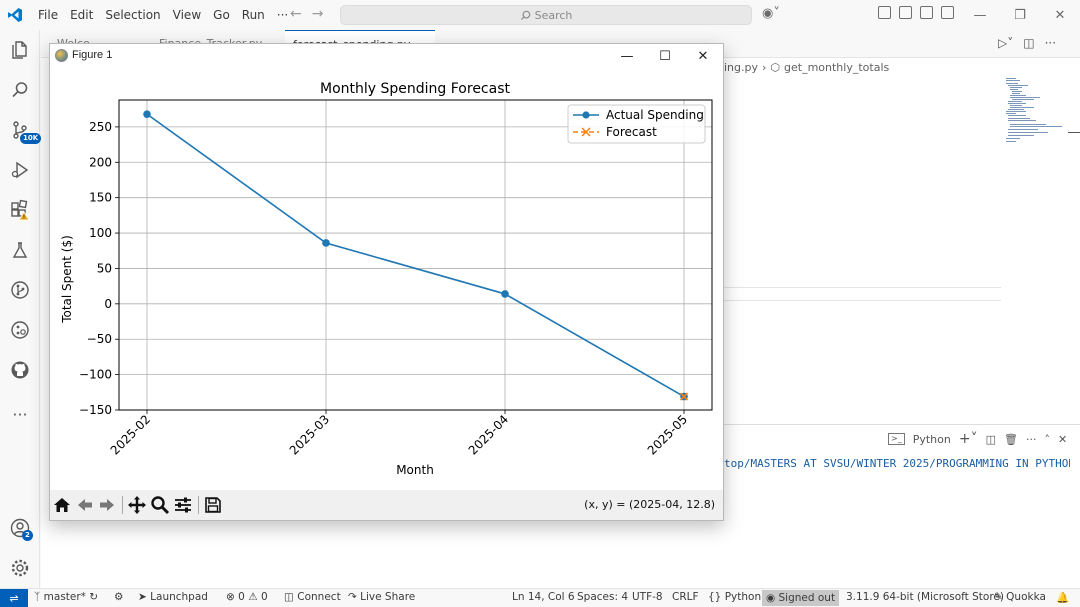  What do you see at coordinates (187, 15) in the screenshot?
I see `menu-view: View` at bounding box center [187, 15].